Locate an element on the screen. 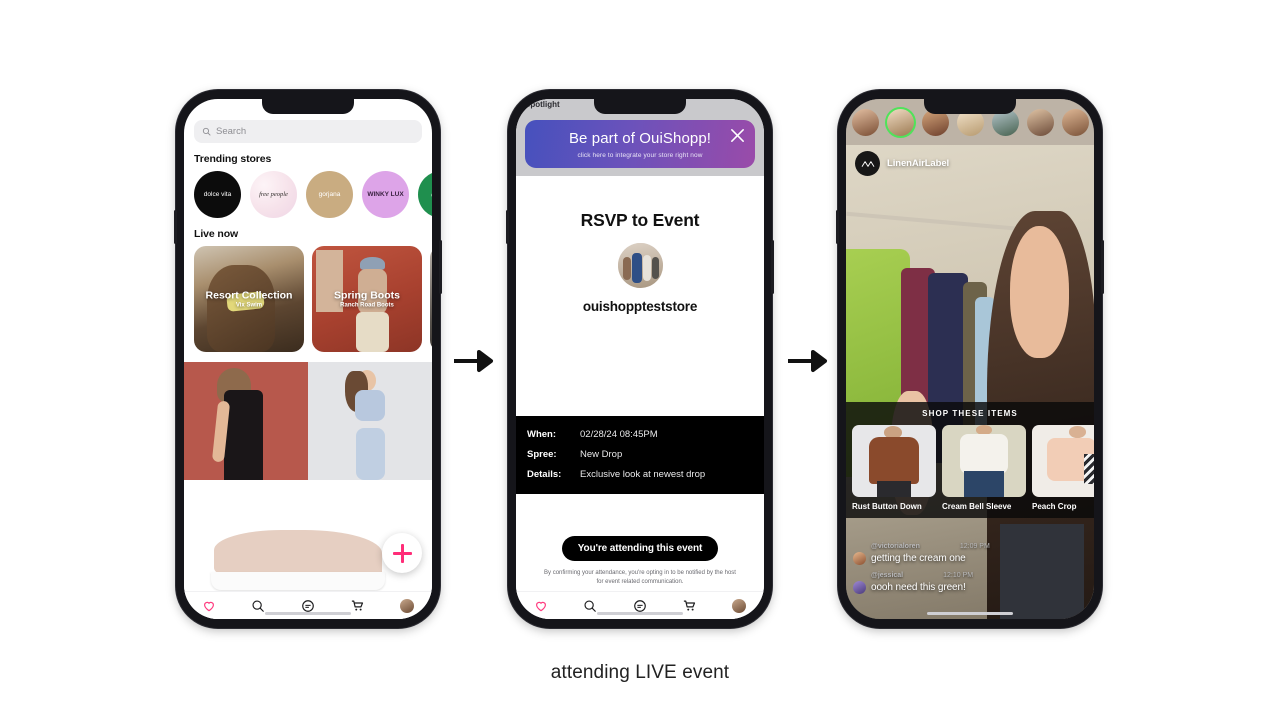  live-now-title: Live now is located at coordinates (216, 234).